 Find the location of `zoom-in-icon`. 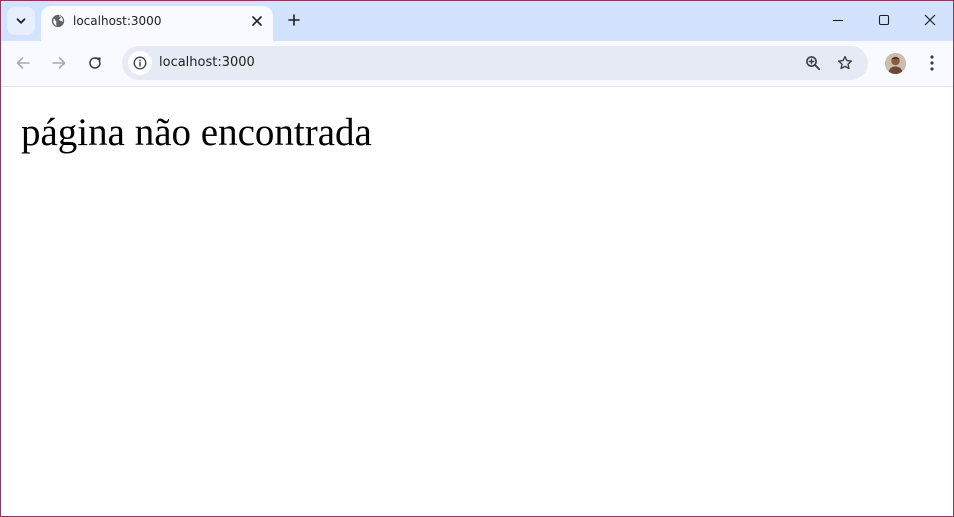

zoom-in-icon is located at coordinates (813, 63).